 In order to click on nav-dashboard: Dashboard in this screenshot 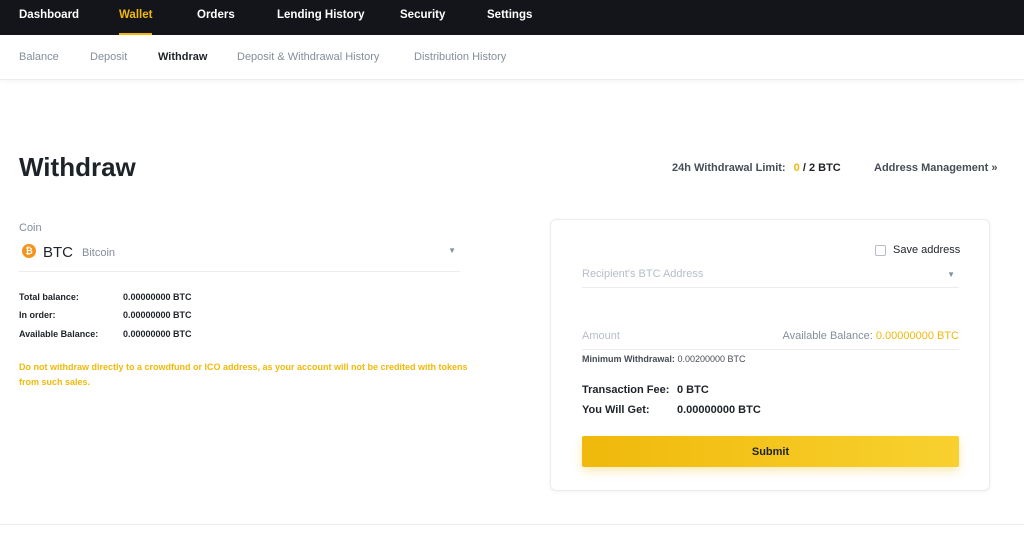, I will do `click(49, 17)`.